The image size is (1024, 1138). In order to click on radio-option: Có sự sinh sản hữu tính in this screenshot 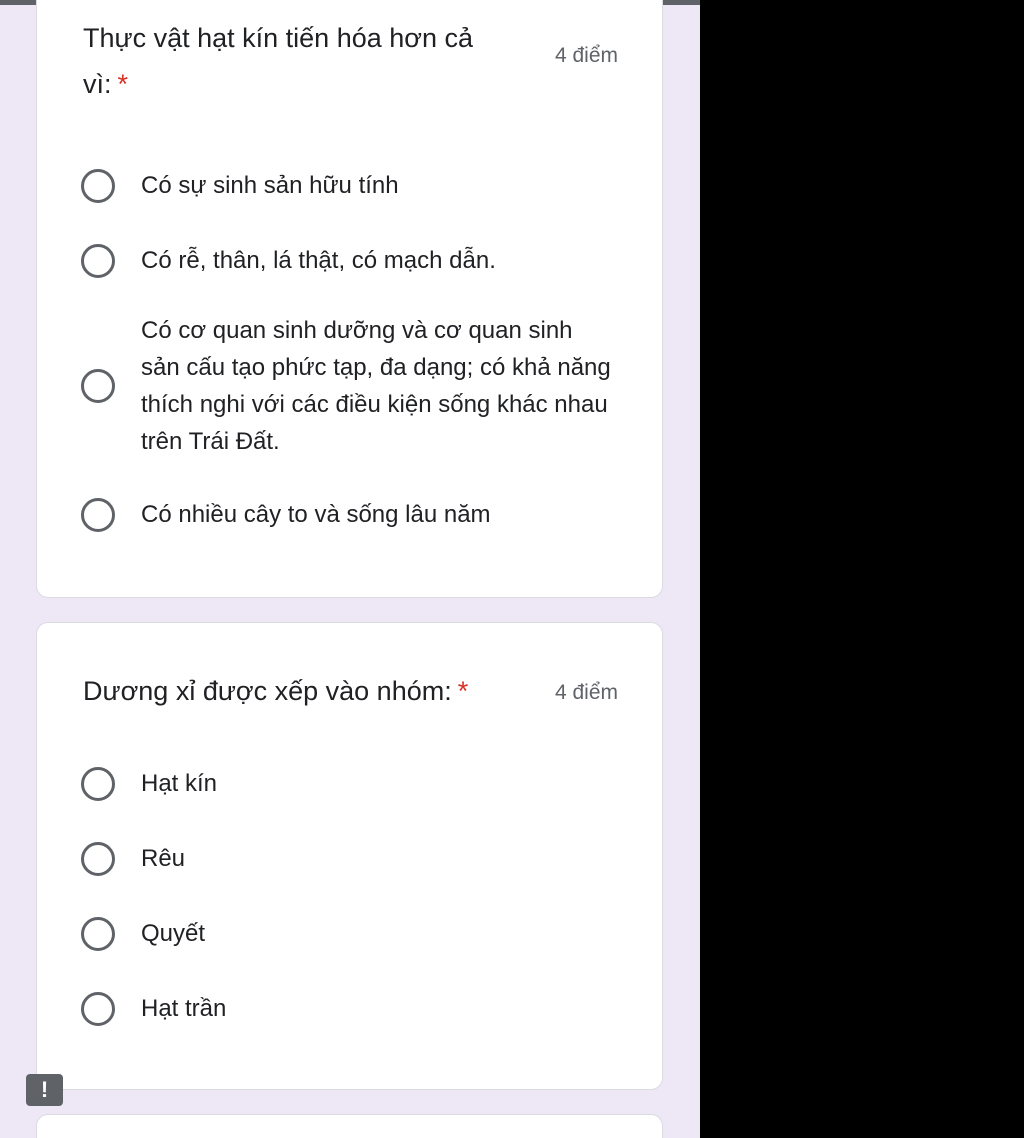, I will do `click(346, 185)`.